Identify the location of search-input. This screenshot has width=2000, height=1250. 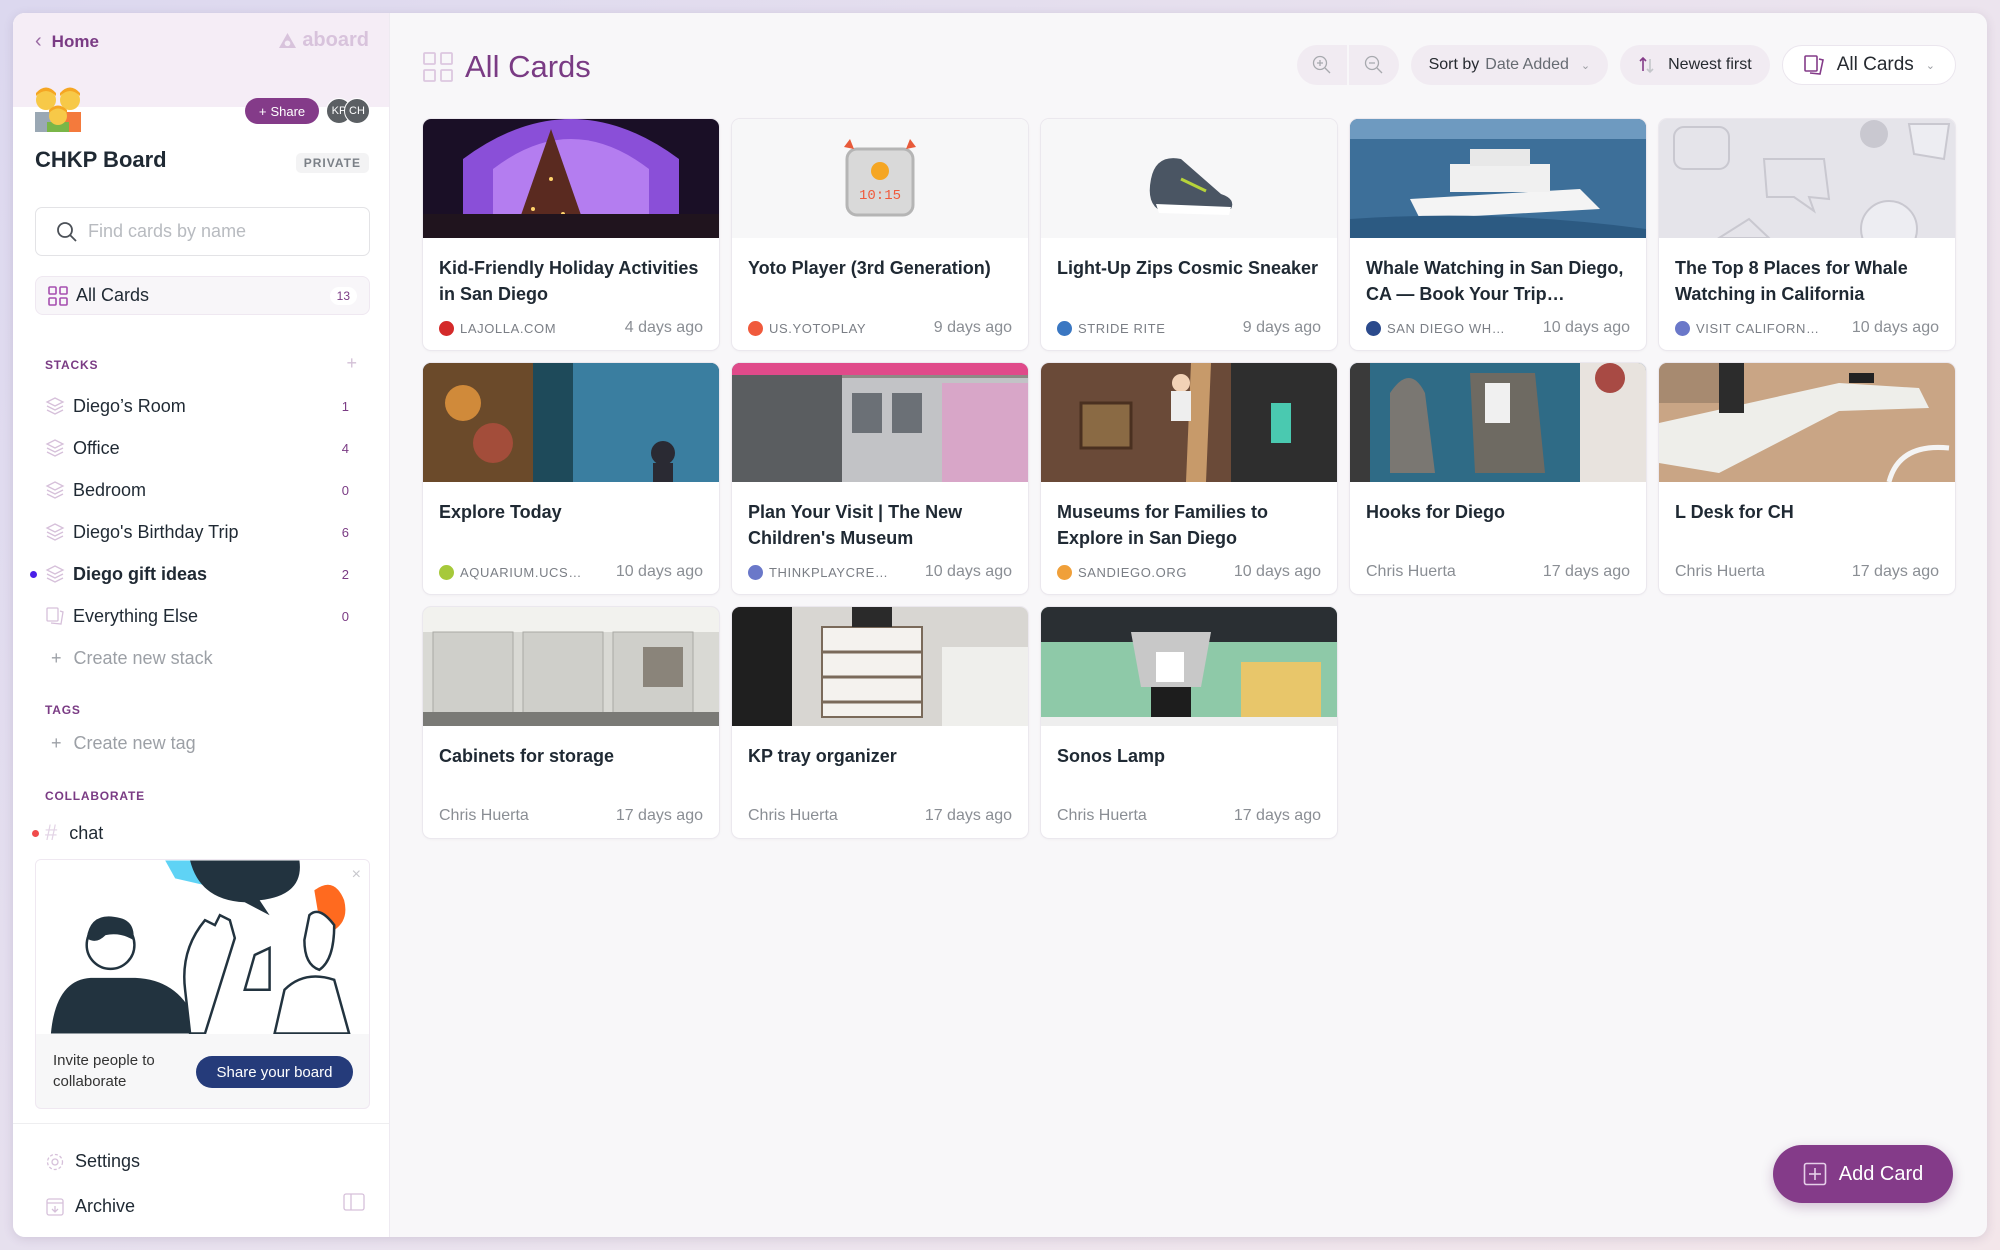
(218, 231).